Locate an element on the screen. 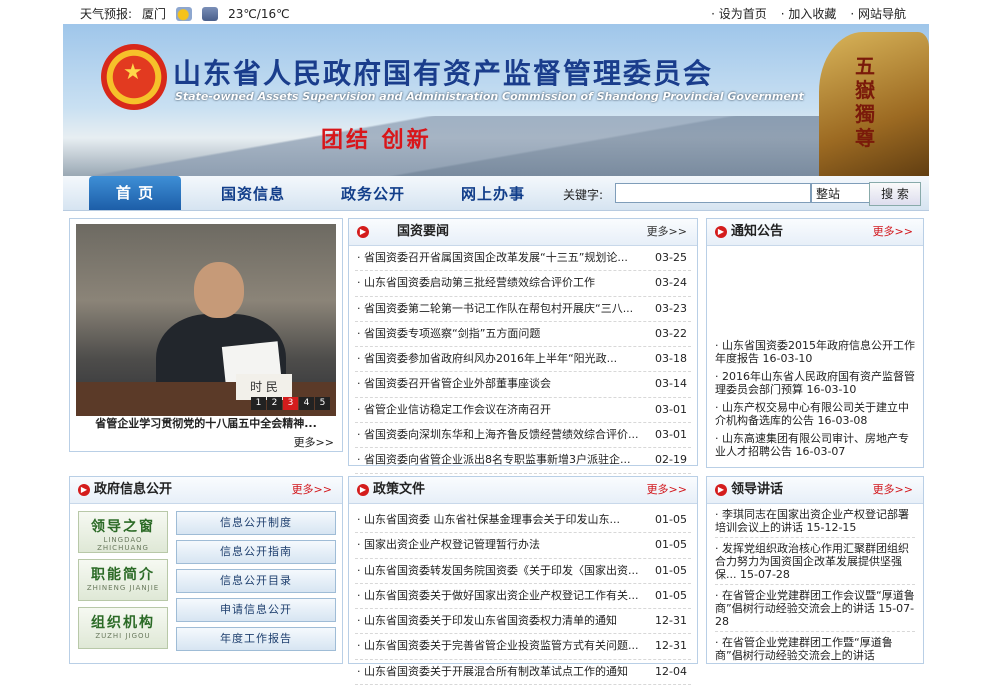  slide-page-1: 1 is located at coordinates (258, 403).